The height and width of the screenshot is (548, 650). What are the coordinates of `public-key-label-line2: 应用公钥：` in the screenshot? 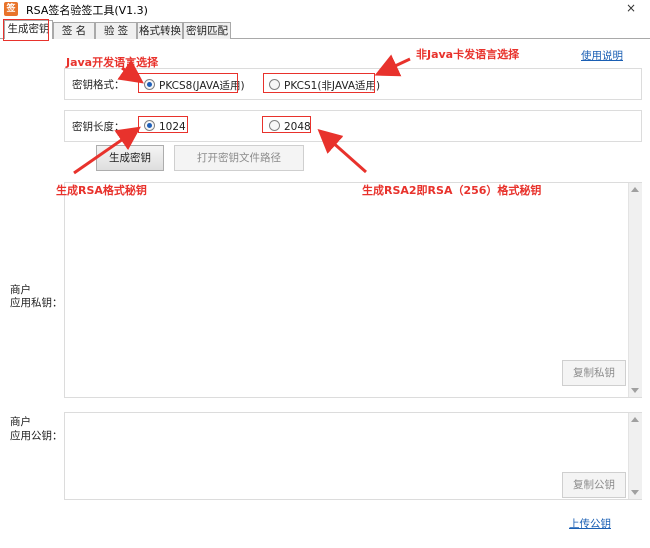 It's located at (36, 436).